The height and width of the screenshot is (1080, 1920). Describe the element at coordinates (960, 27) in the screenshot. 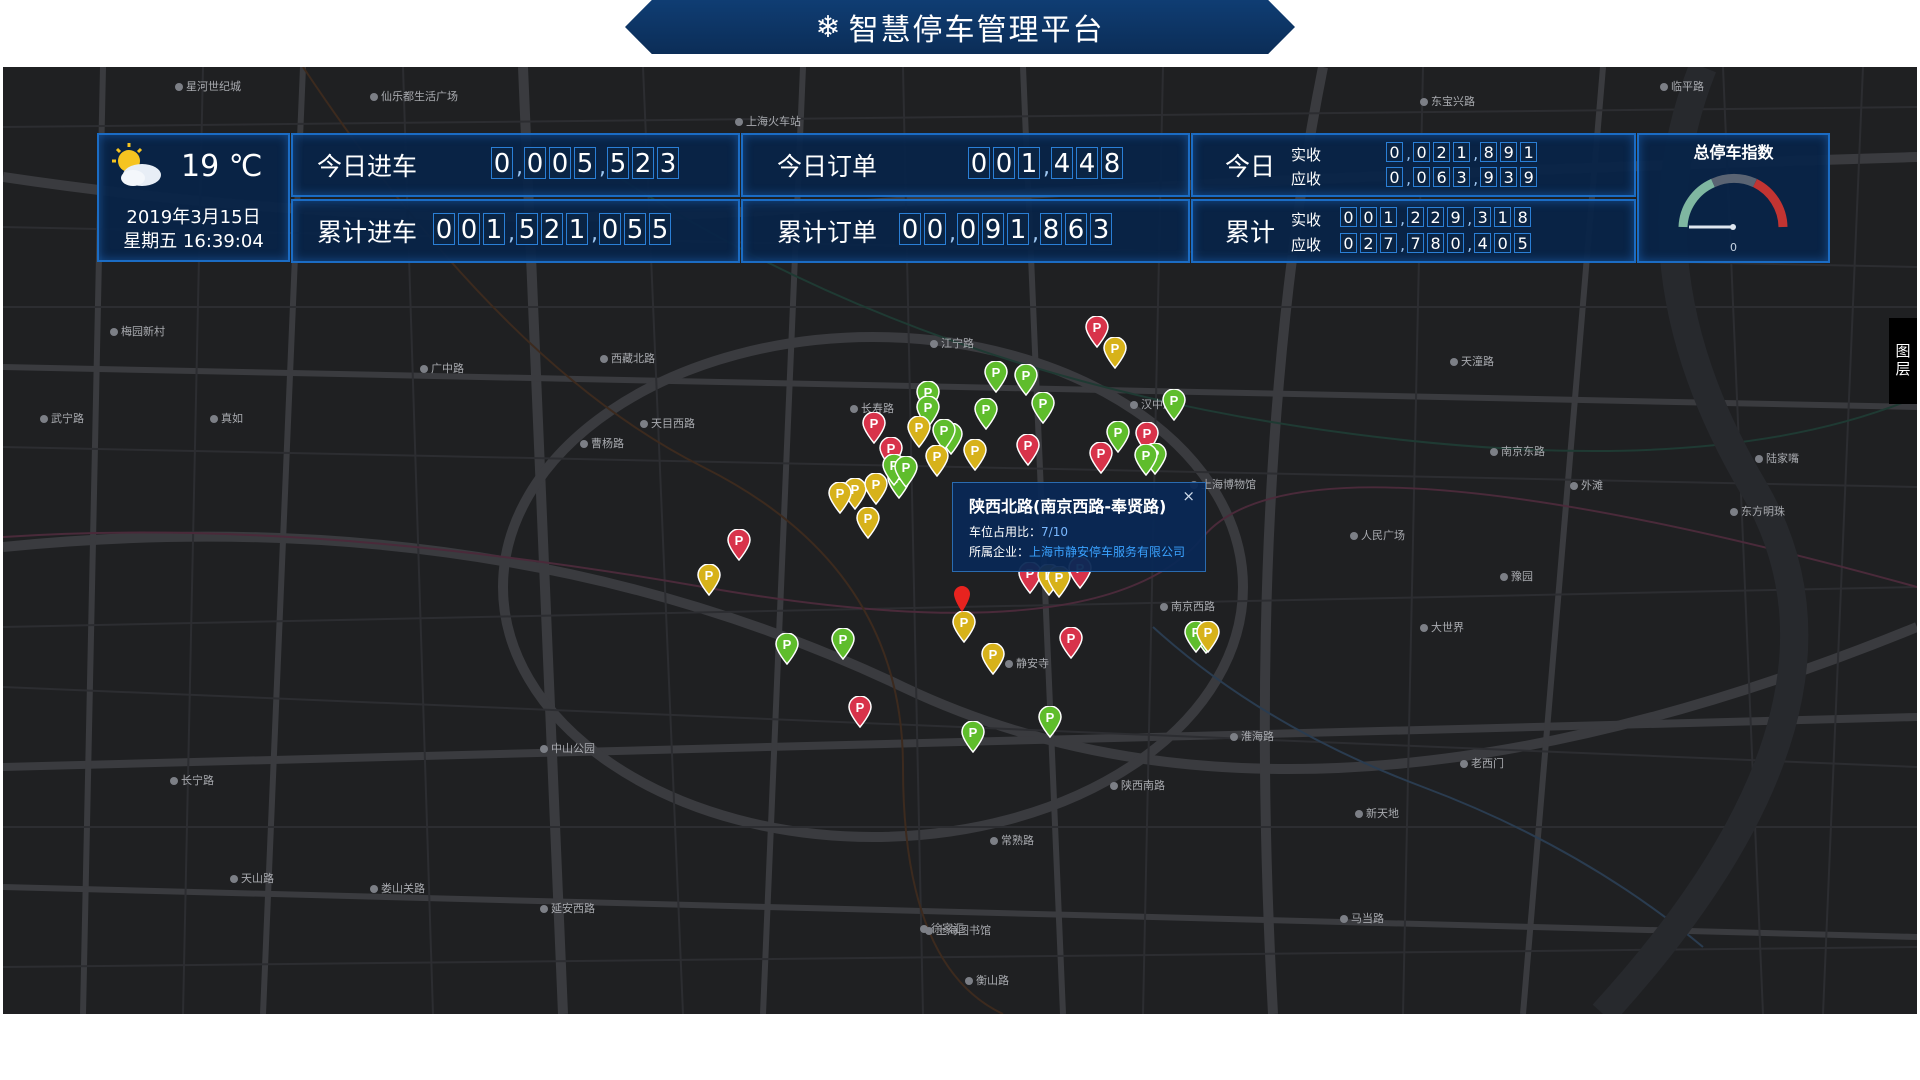

I see `title-banner: ❄ 智慧停车管理平台` at that location.